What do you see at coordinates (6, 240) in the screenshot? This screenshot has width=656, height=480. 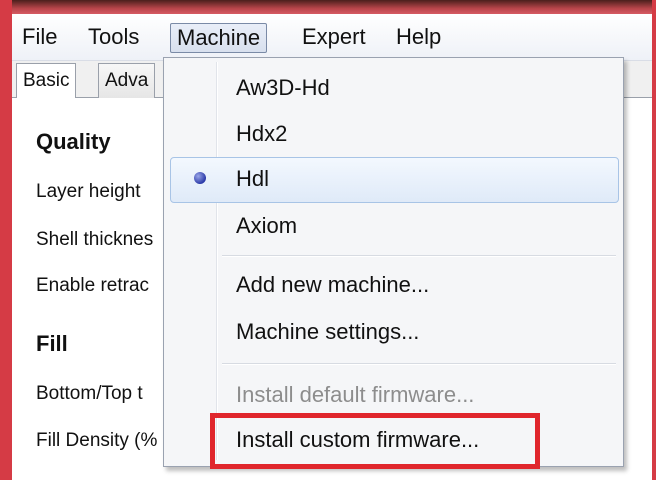 I see `window-border-left` at bounding box center [6, 240].